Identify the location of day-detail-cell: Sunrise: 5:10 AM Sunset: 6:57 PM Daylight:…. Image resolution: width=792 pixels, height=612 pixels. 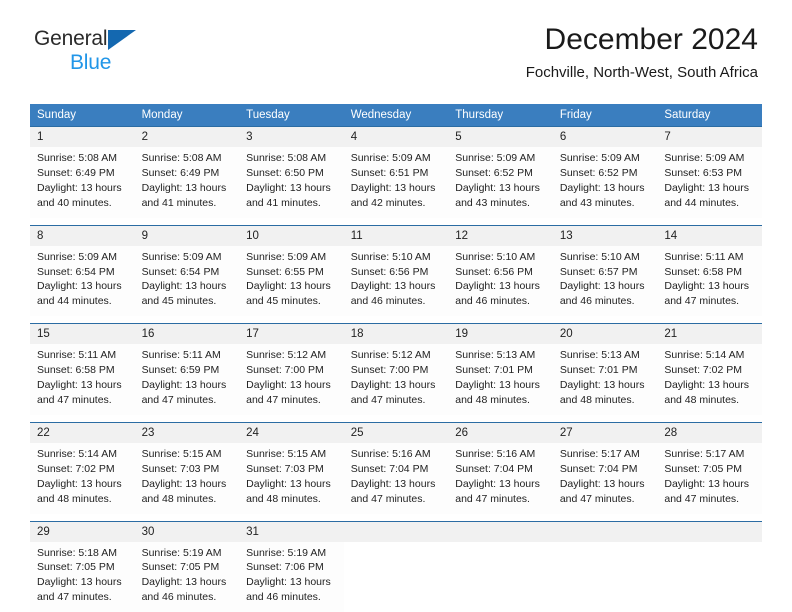
(605, 281).